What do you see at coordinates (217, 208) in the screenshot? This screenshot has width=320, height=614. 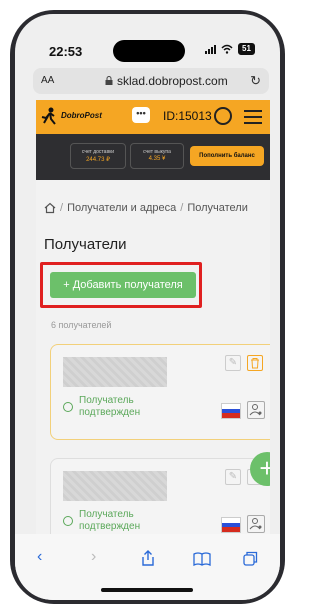 I see `breadcrumb-recipients: Получатели` at bounding box center [217, 208].